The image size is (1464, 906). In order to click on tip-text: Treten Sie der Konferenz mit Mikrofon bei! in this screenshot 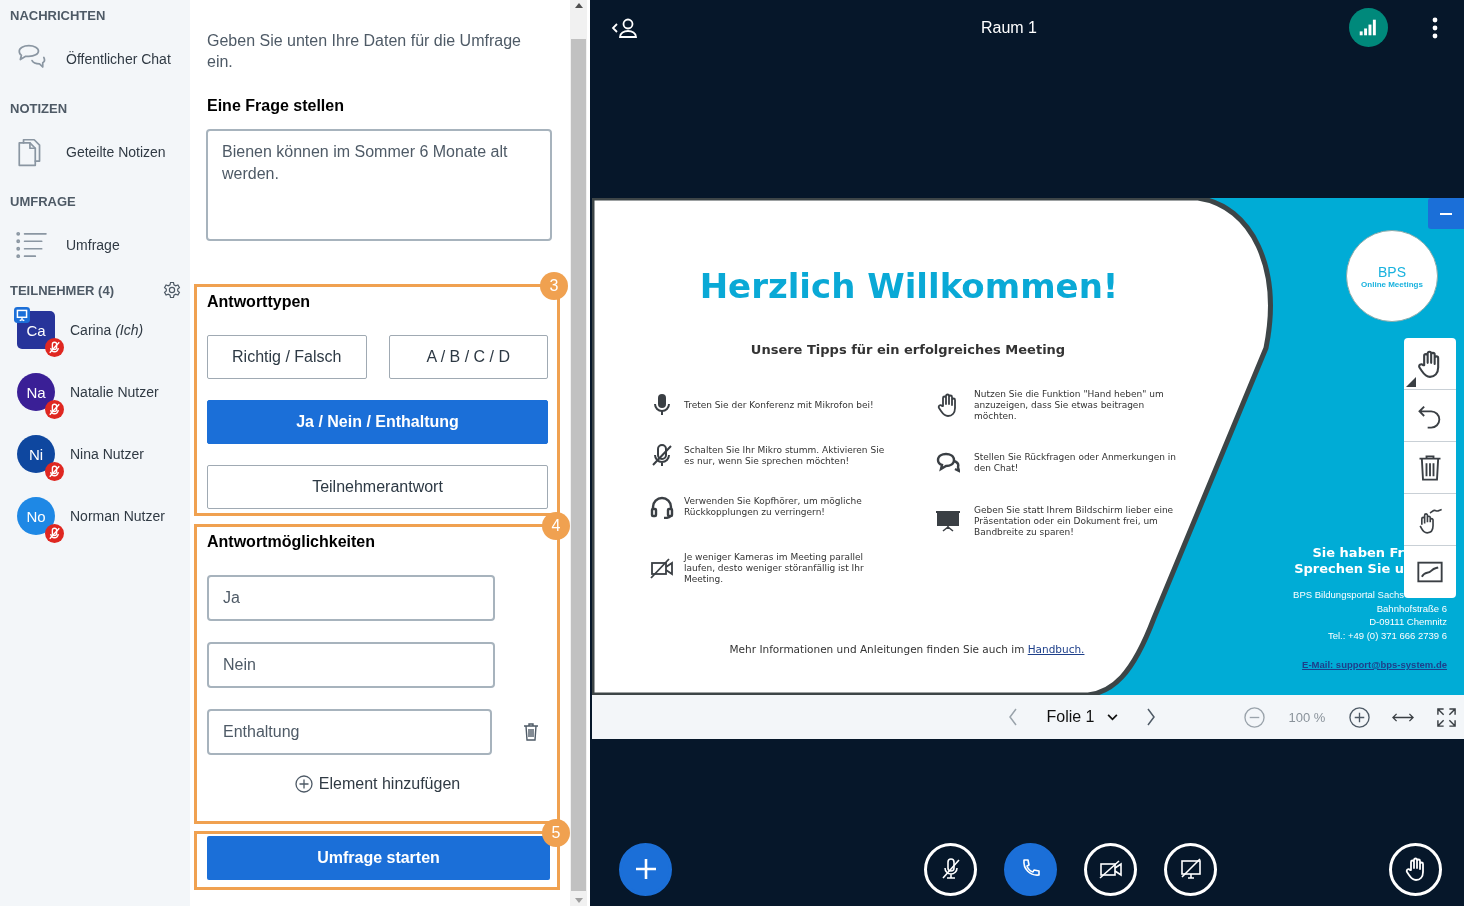, I will do `click(779, 405)`.